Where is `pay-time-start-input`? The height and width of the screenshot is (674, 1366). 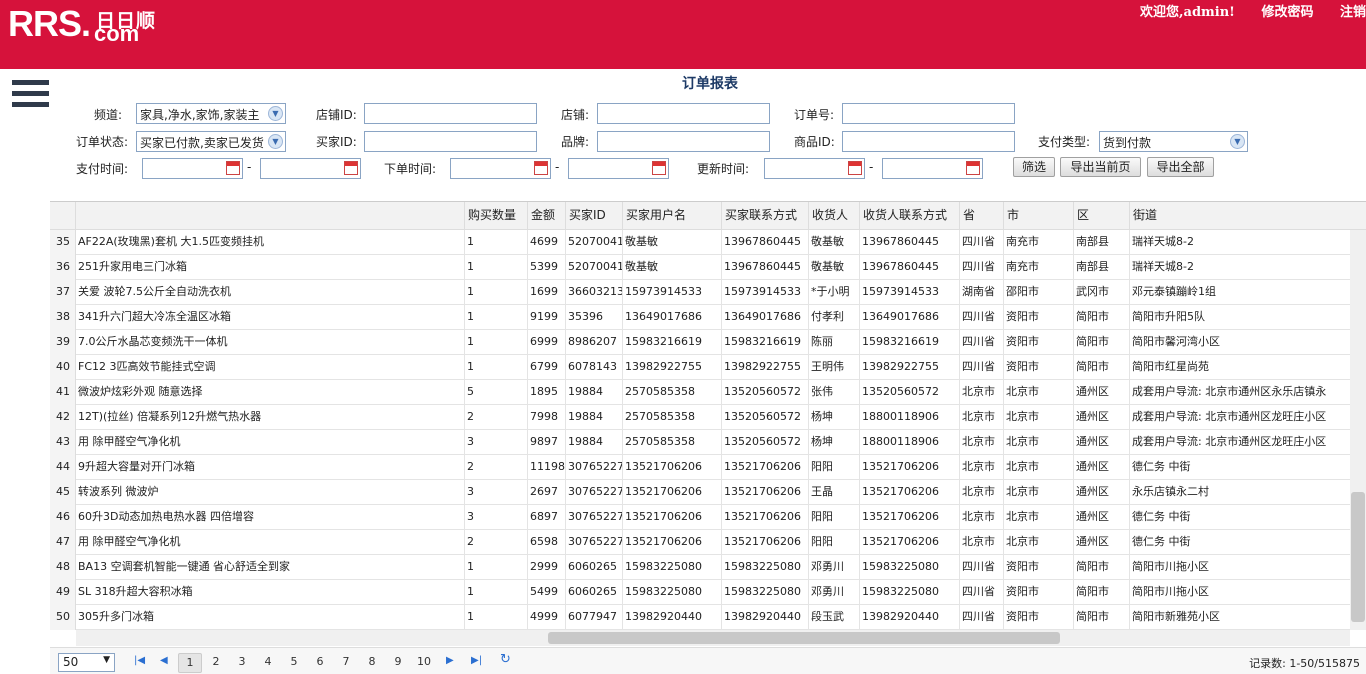
pay-time-start-input is located at coordinates (192, 168).